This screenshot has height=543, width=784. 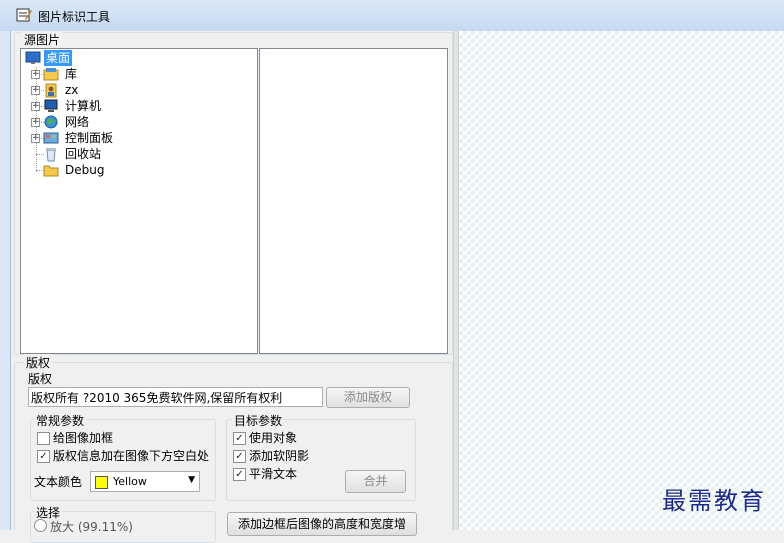 What do you see at coordinates (83, 106) in the screenshot?
I see `tree-item-label: 计算机` at bounding box center [83, 106].